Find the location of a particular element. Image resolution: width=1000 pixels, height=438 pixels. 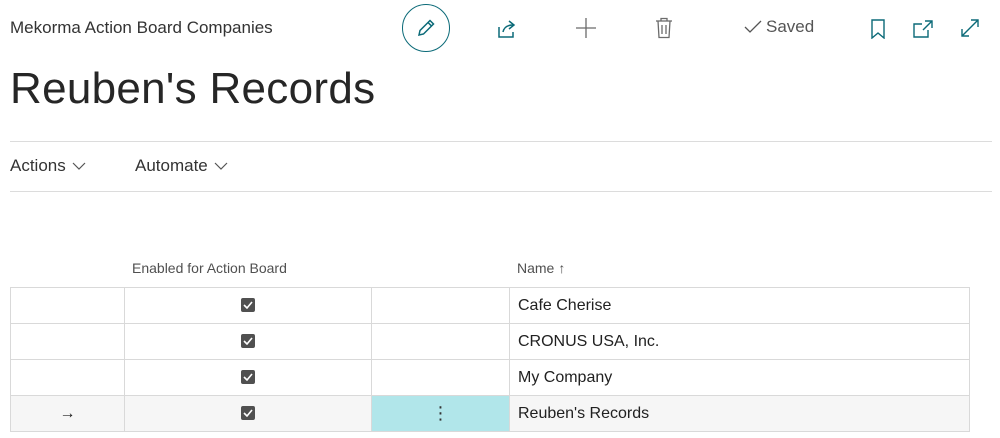

table-row: CRONUS USA, Inc. is located at coordinates (490, 341).